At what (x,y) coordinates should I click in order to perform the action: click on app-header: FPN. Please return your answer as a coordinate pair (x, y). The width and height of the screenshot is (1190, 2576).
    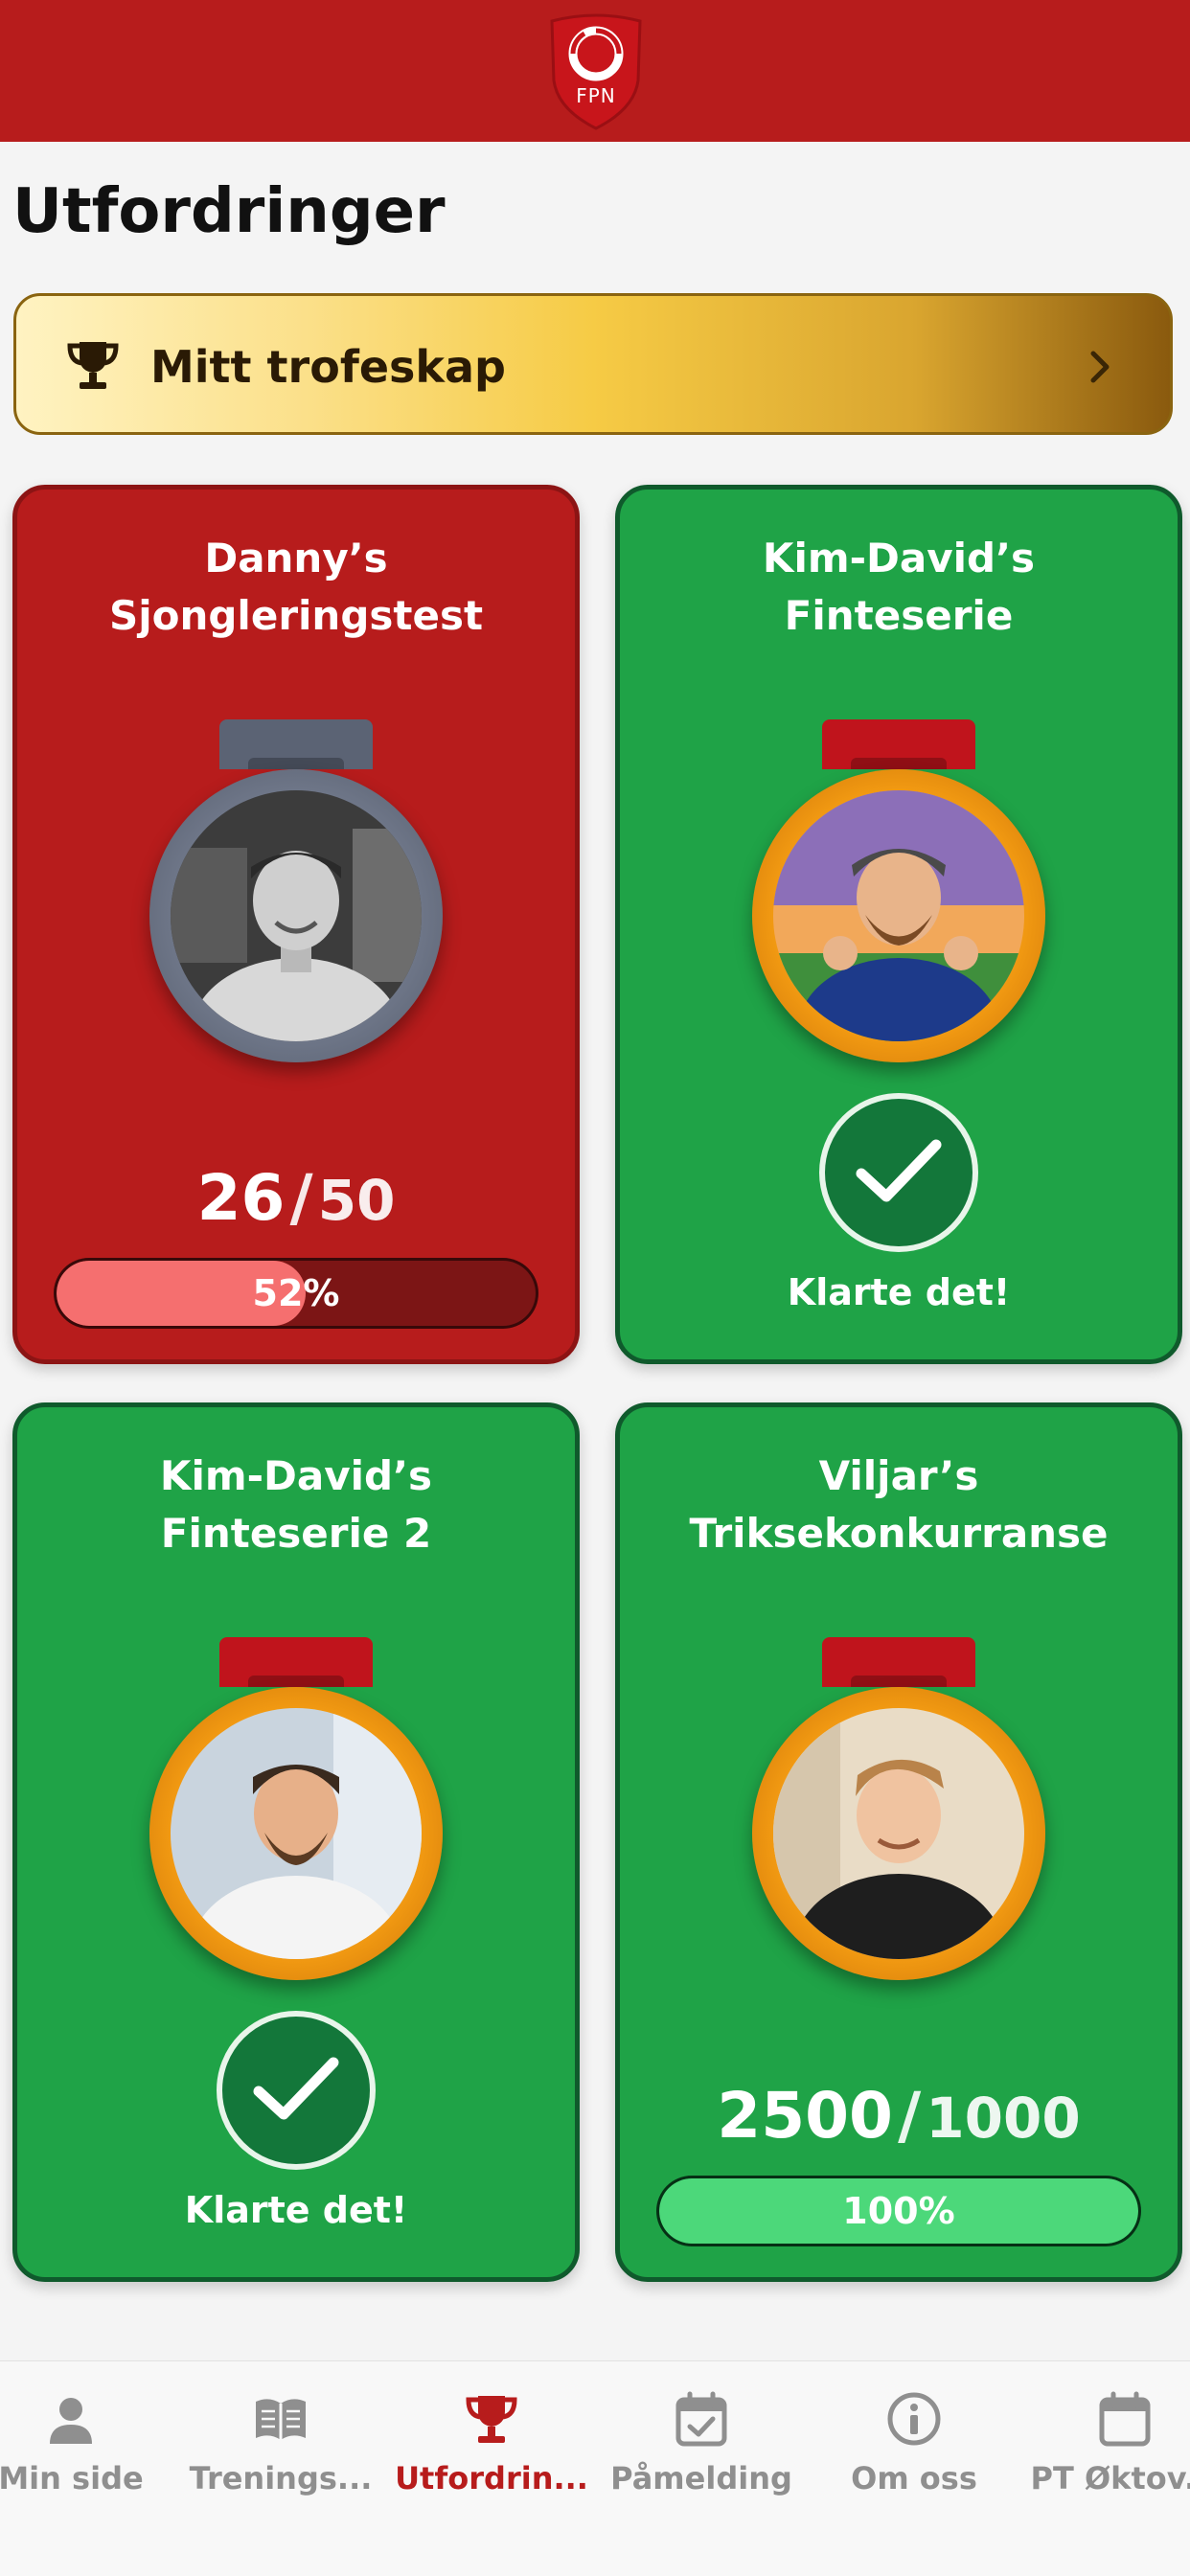
    Looking at the image, I should click on (595, 71).